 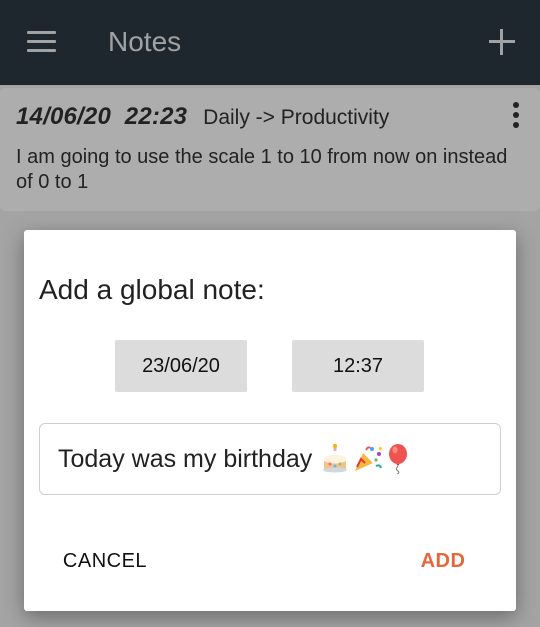 I want to click on cancel-button: CANCEL, so click(x=105, y=561).